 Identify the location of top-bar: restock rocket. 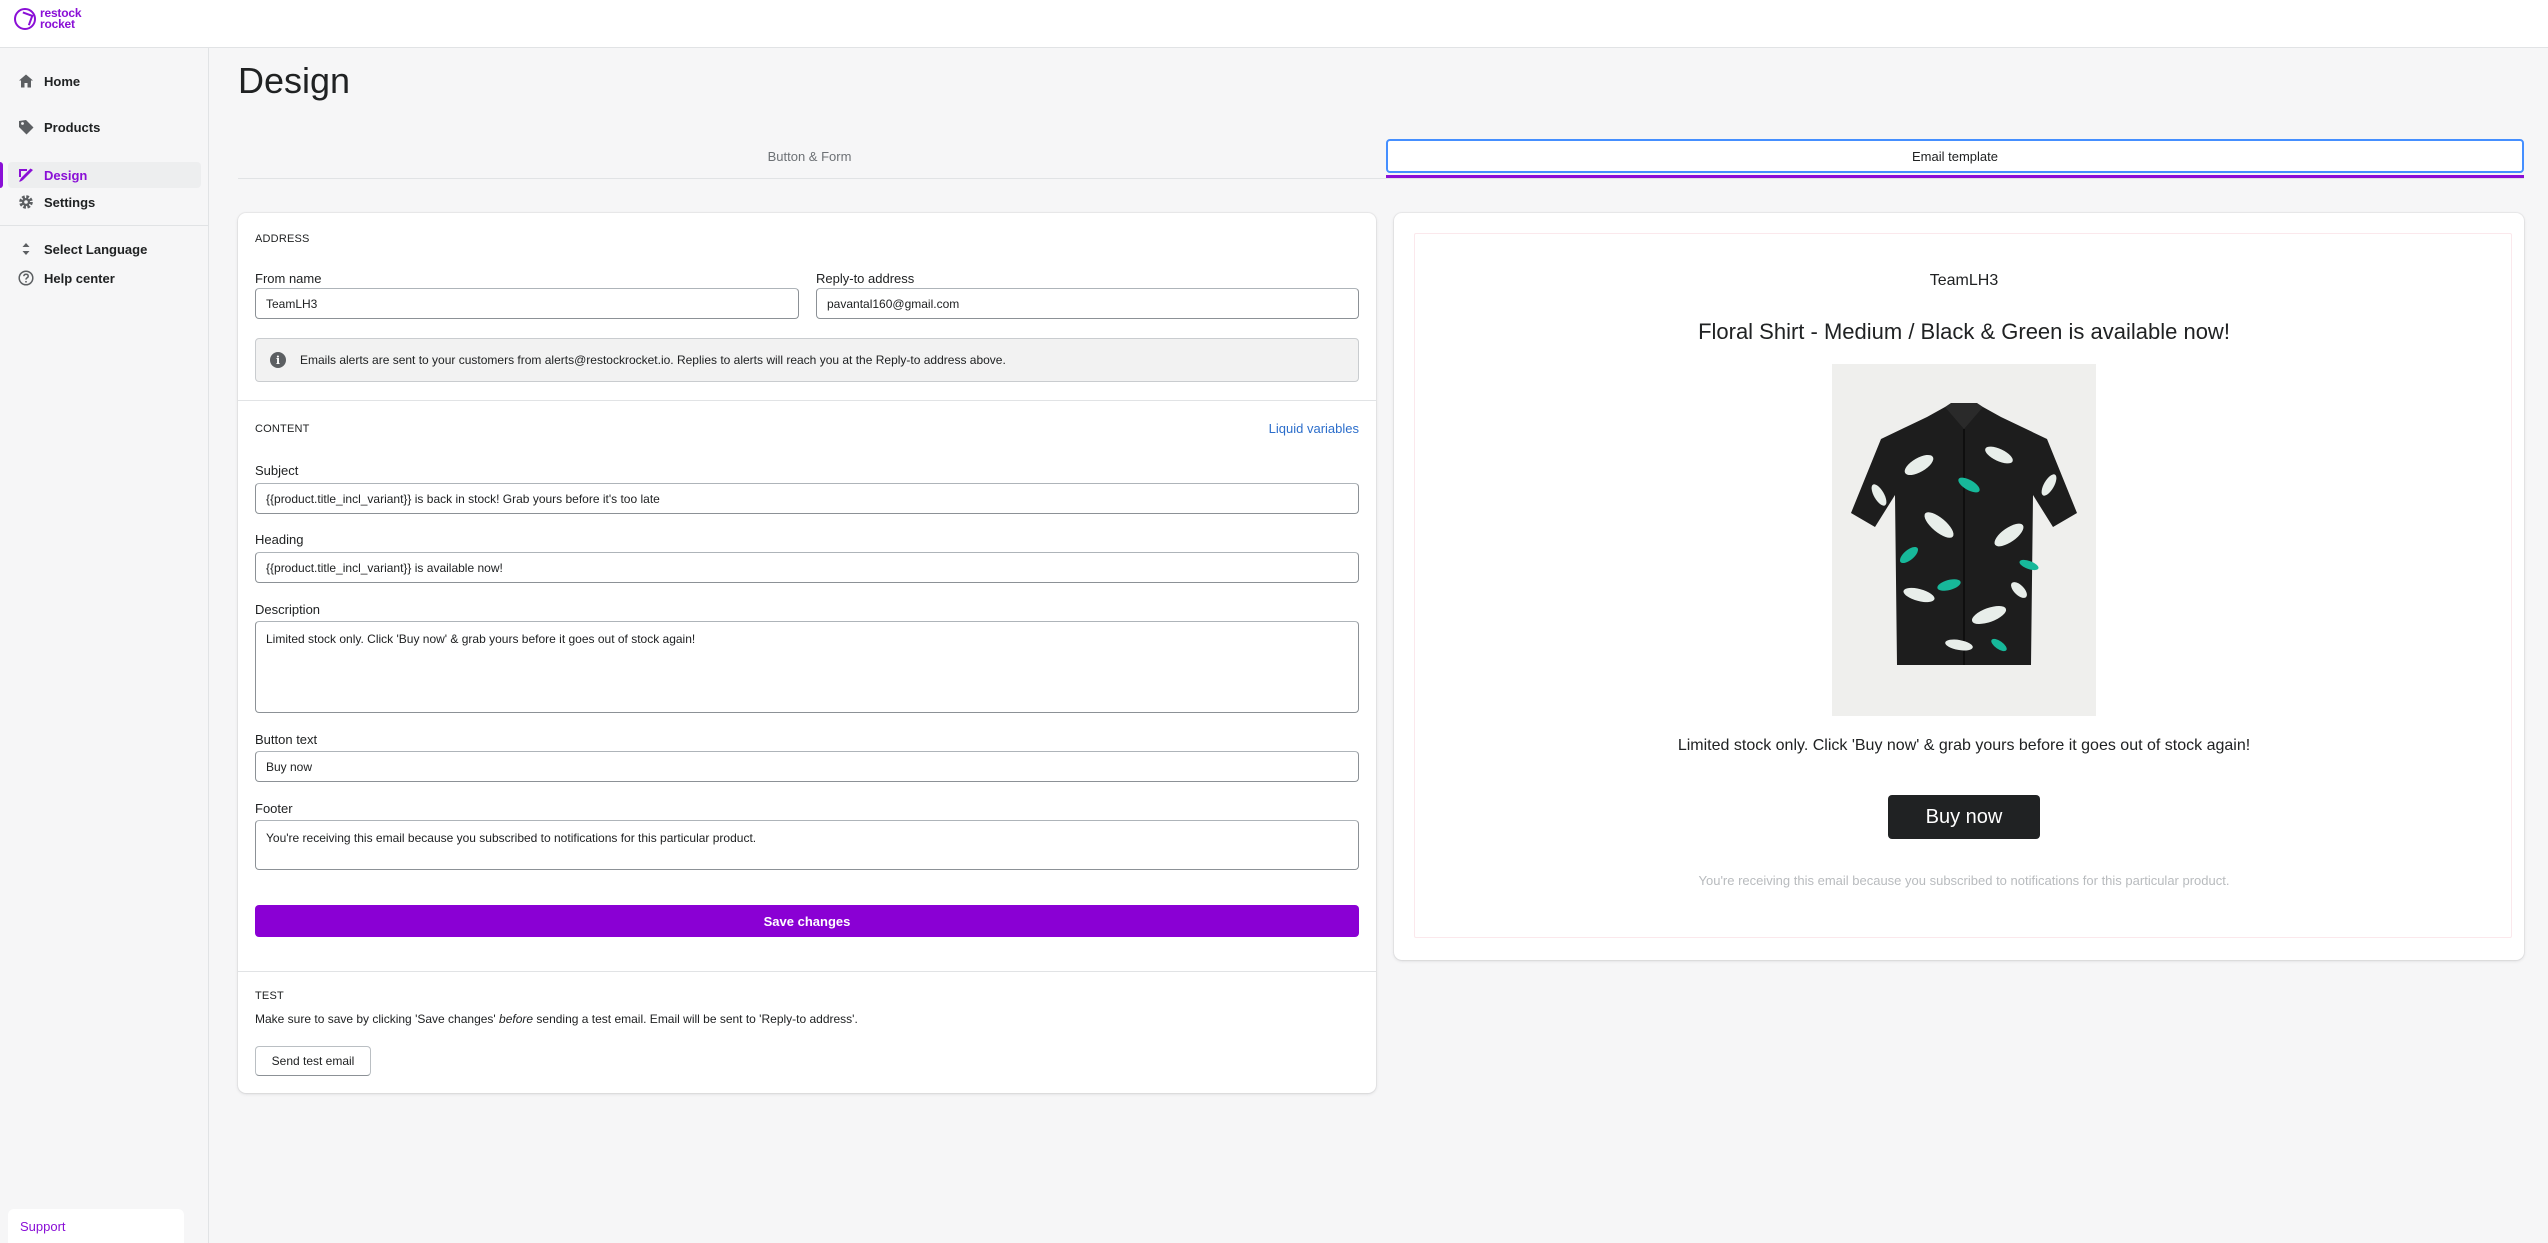
(1274, 24).